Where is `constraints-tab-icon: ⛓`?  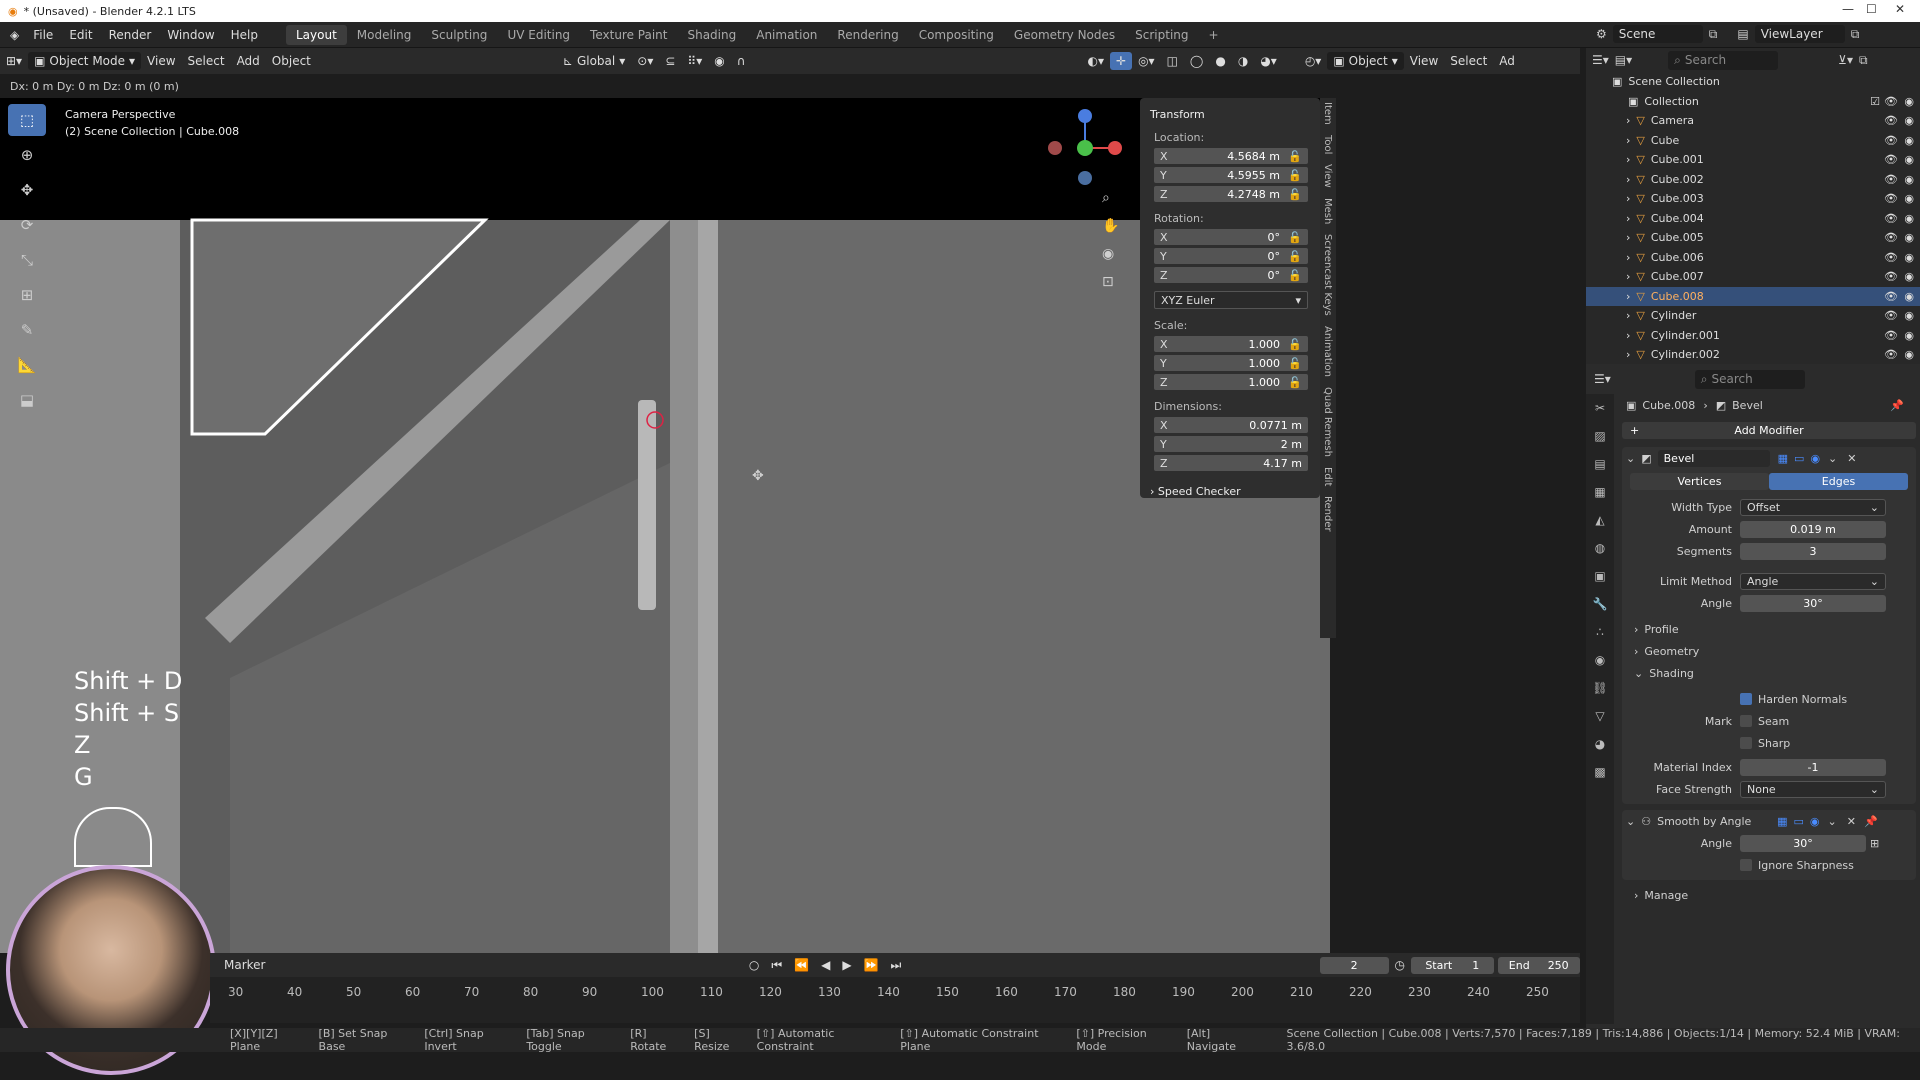
constraints-tab-icon: ⛓ is located at coordinates (1600, 688).